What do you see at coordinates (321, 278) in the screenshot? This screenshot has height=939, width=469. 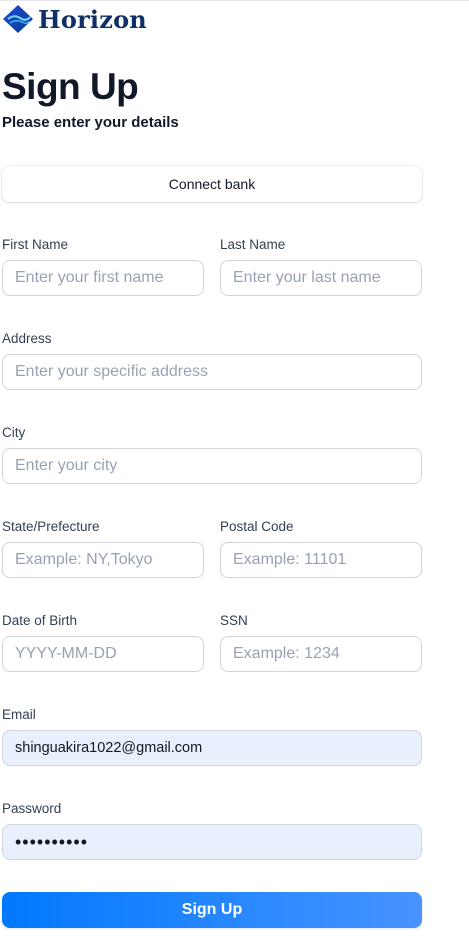 I see `last-name-input: Enter your last name` at bounding box center [321, 278].